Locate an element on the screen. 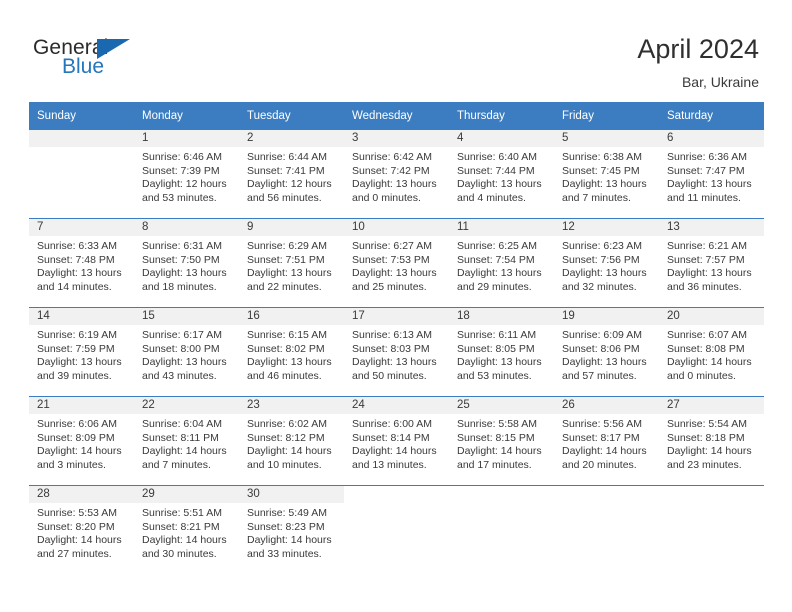 The height and width of the screenshot is (612, 792). daylight-text: and 36 minutes. is located at coordinates (704, 286).